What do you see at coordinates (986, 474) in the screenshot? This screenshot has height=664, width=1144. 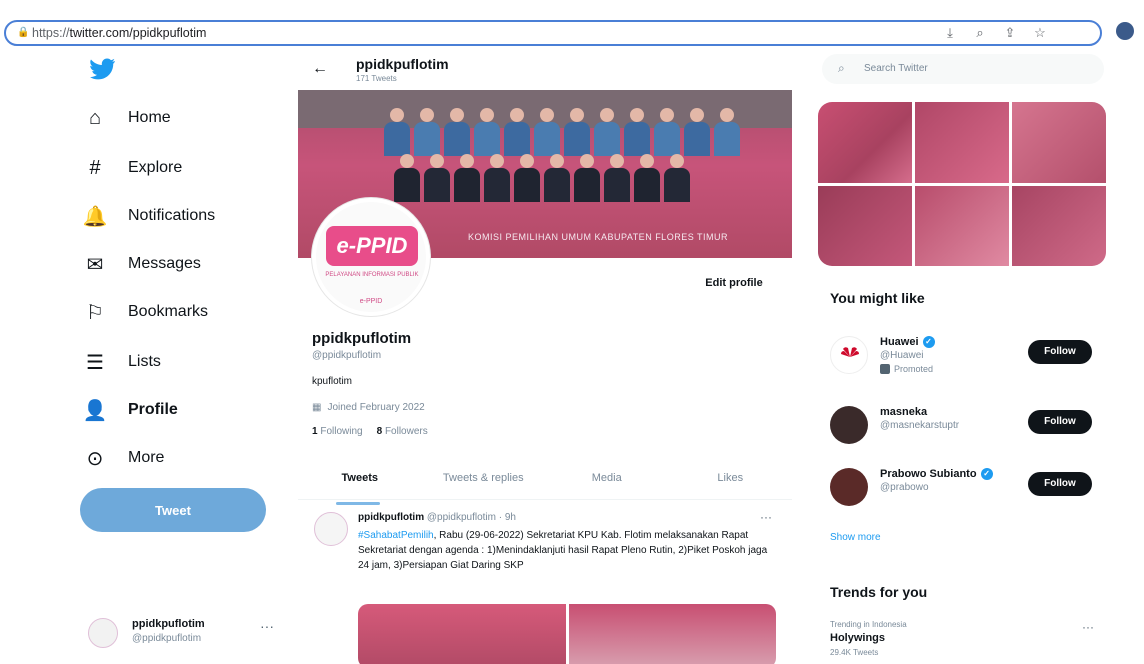 I see `verified-badge-icon: ✓` at bounding box center [986, 474].